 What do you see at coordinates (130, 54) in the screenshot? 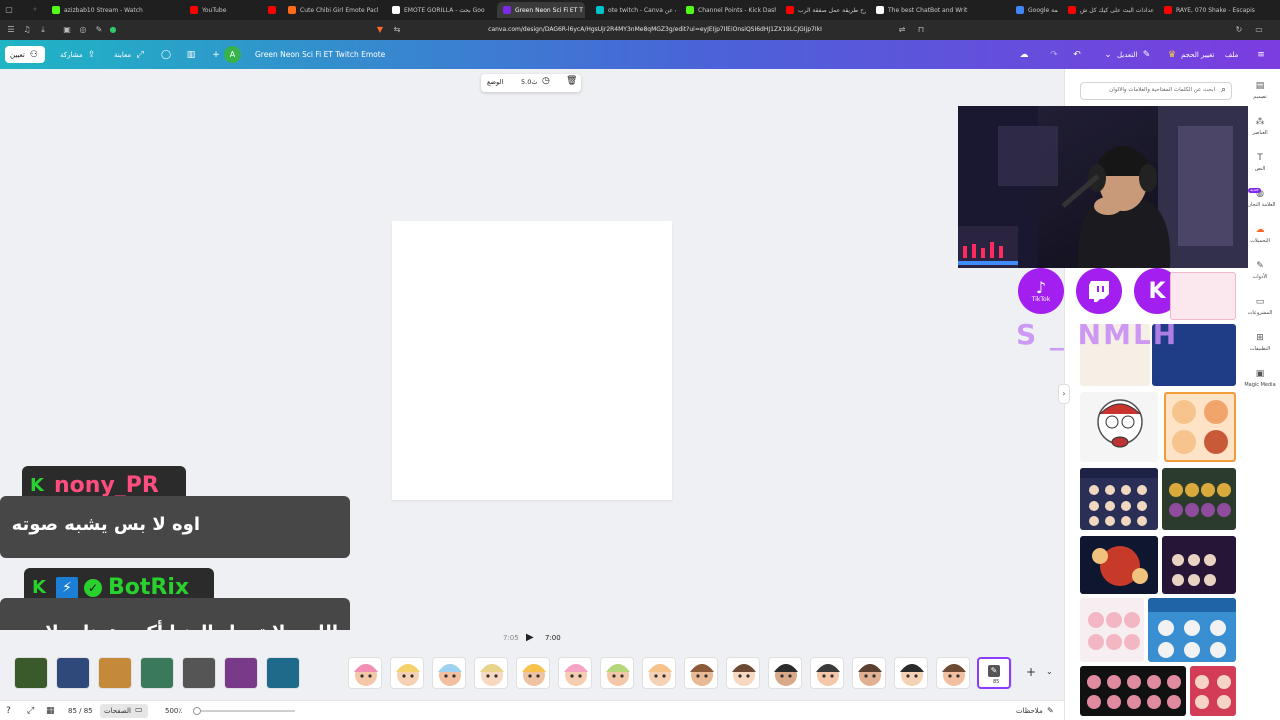
I see `preview-button: معاينة ⤢` at bounding box center [130, 54].